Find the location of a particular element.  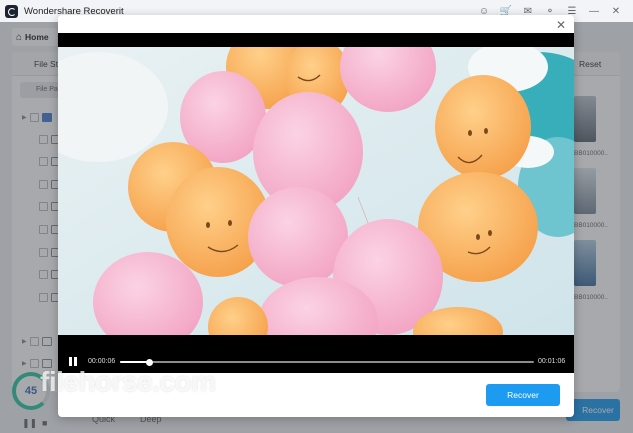

app-logo-icon is located at coordinates (11, 11).